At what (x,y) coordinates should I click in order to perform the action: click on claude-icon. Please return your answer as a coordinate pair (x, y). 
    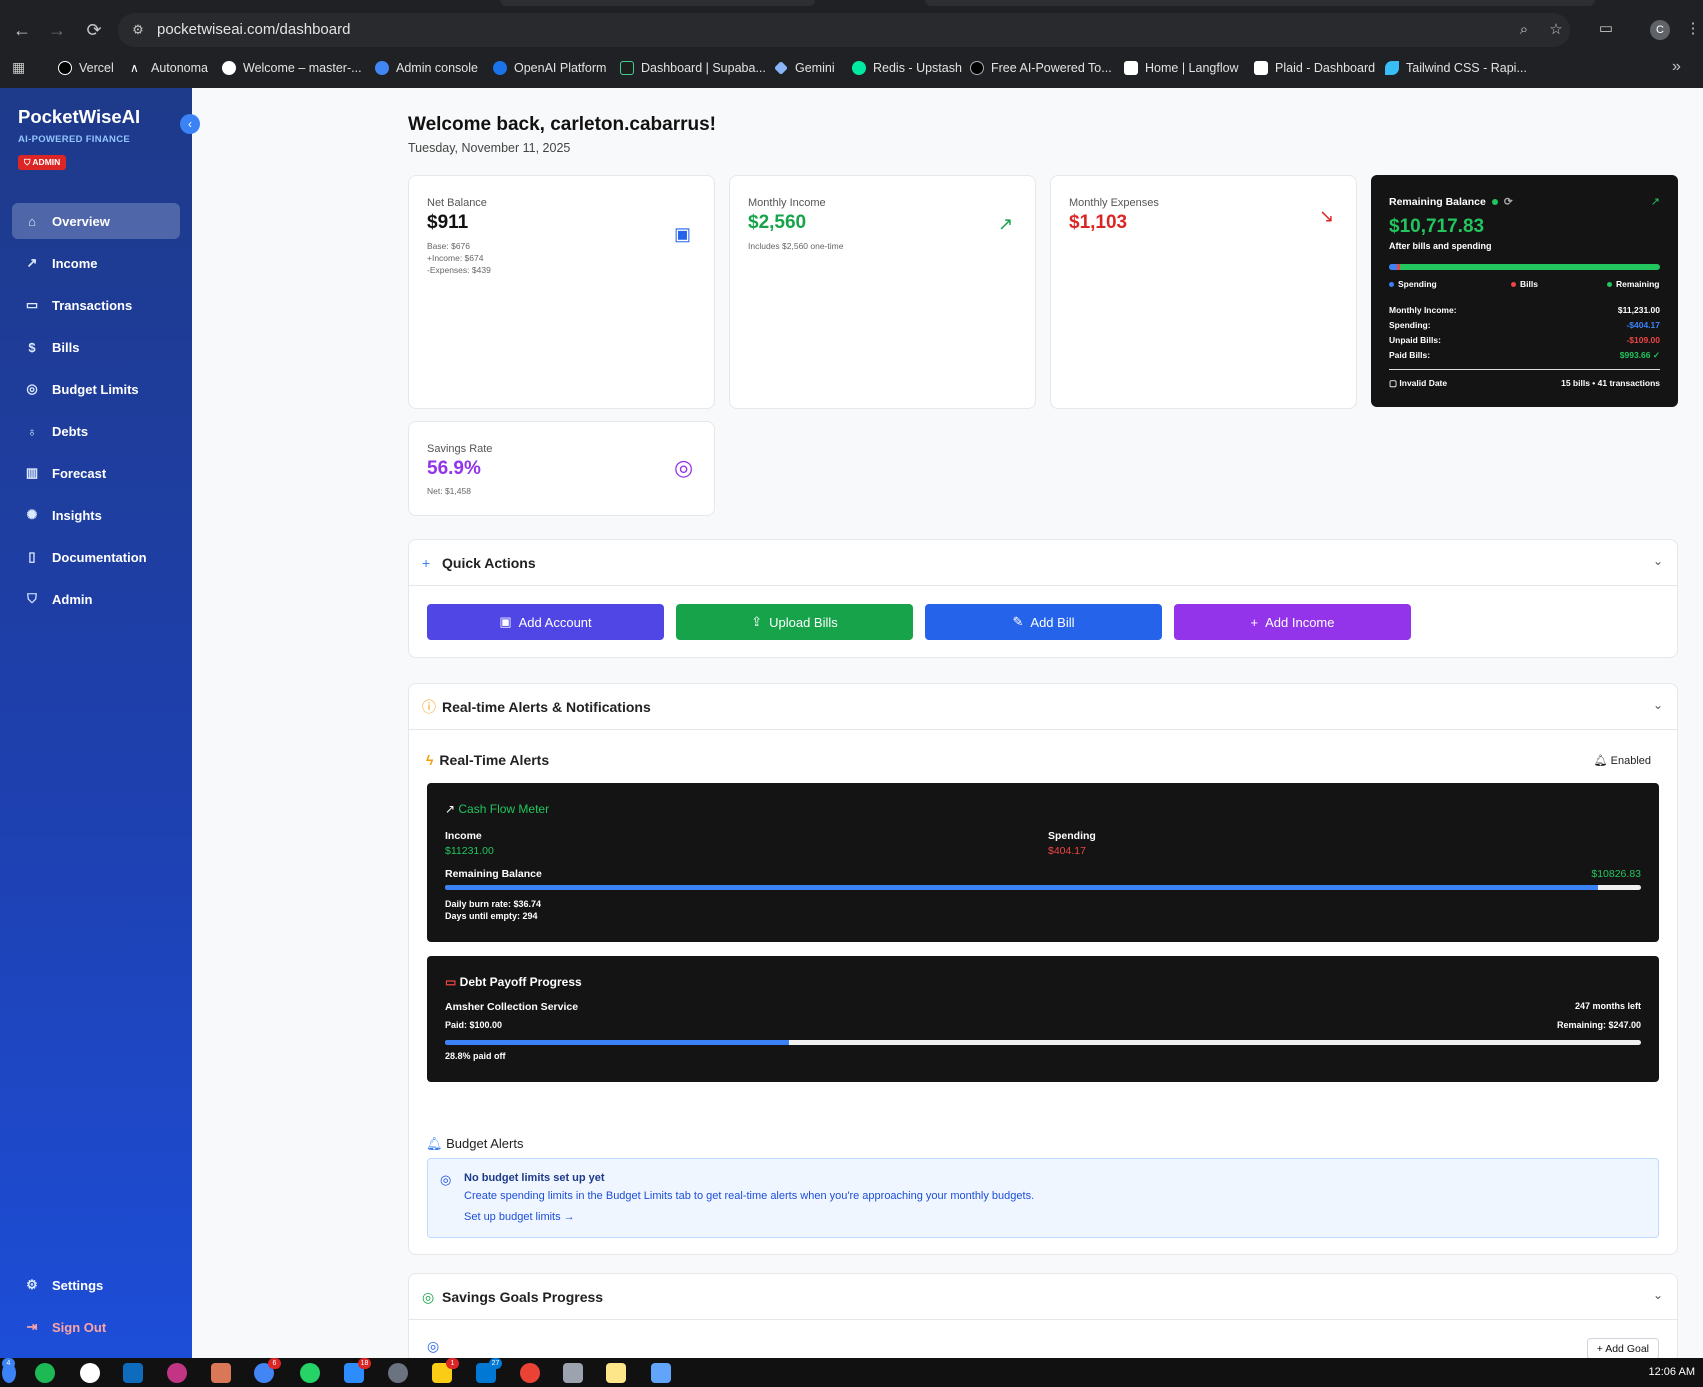
    Looking at the image, I should click on (221, 1373).